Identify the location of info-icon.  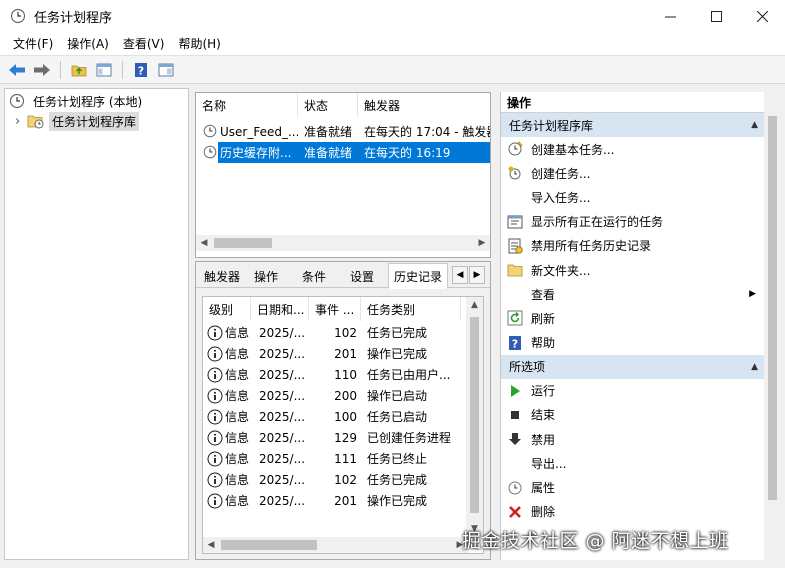
(216, 395).